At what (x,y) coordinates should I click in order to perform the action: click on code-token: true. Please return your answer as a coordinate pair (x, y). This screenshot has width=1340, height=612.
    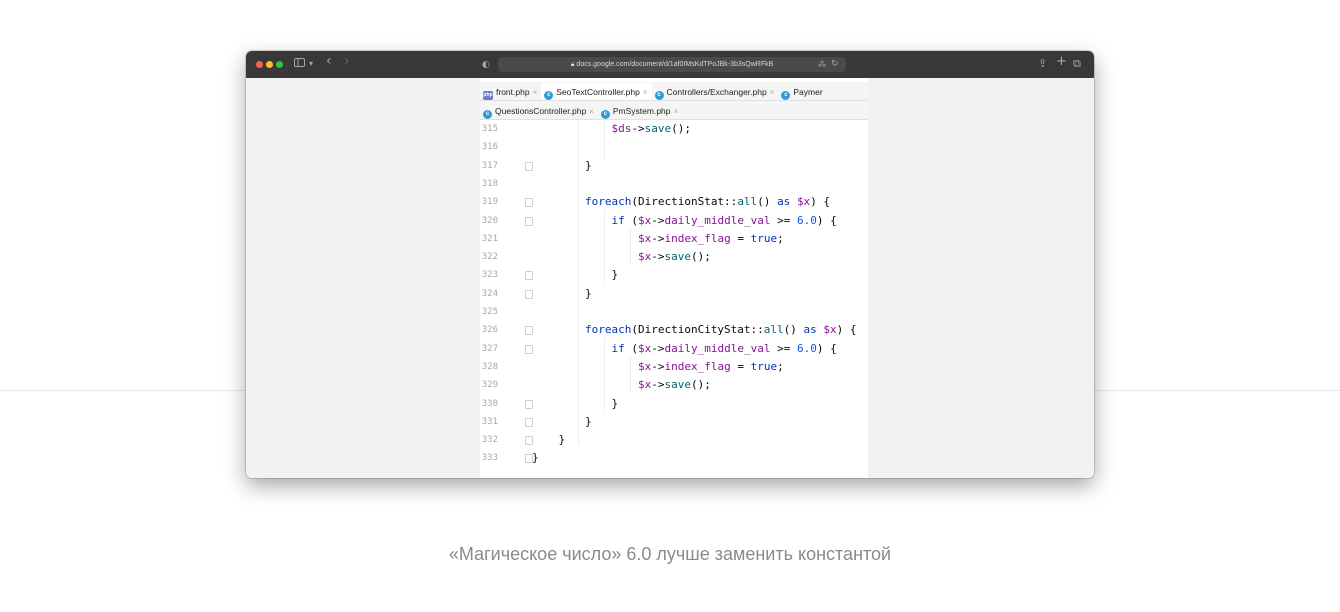
    Looking at the image, I should click on (764, 366).